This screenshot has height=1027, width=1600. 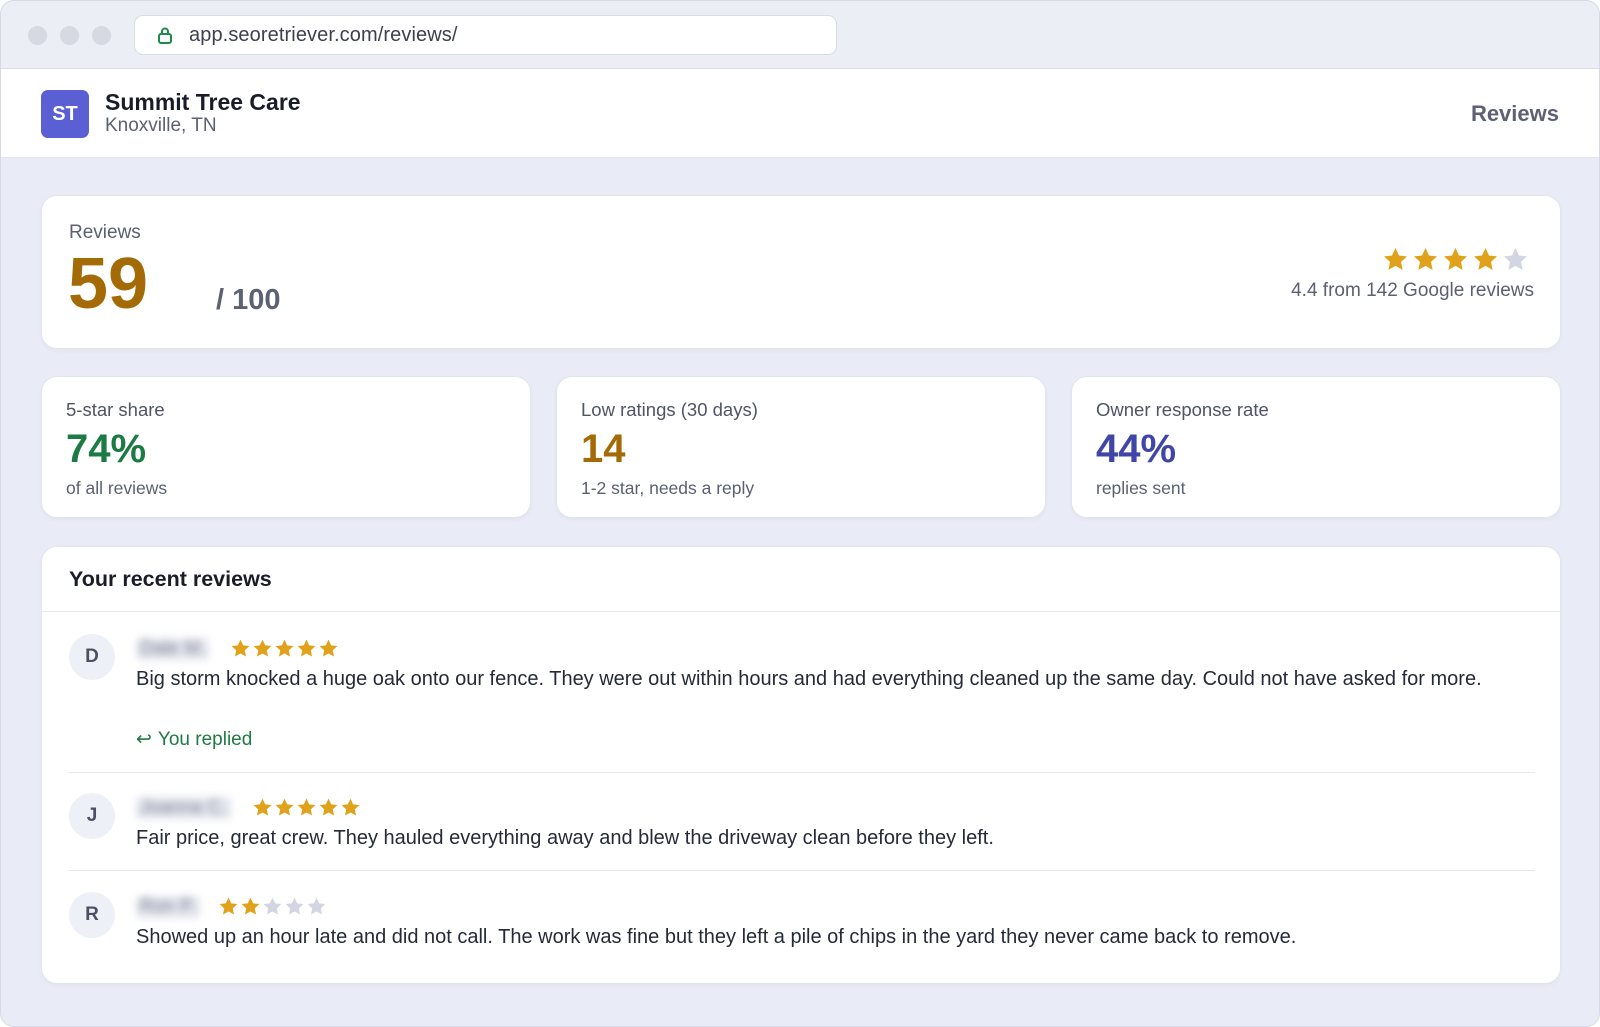 I want to click on stat-label: Owner response rate, so click(x=1182, y=409).